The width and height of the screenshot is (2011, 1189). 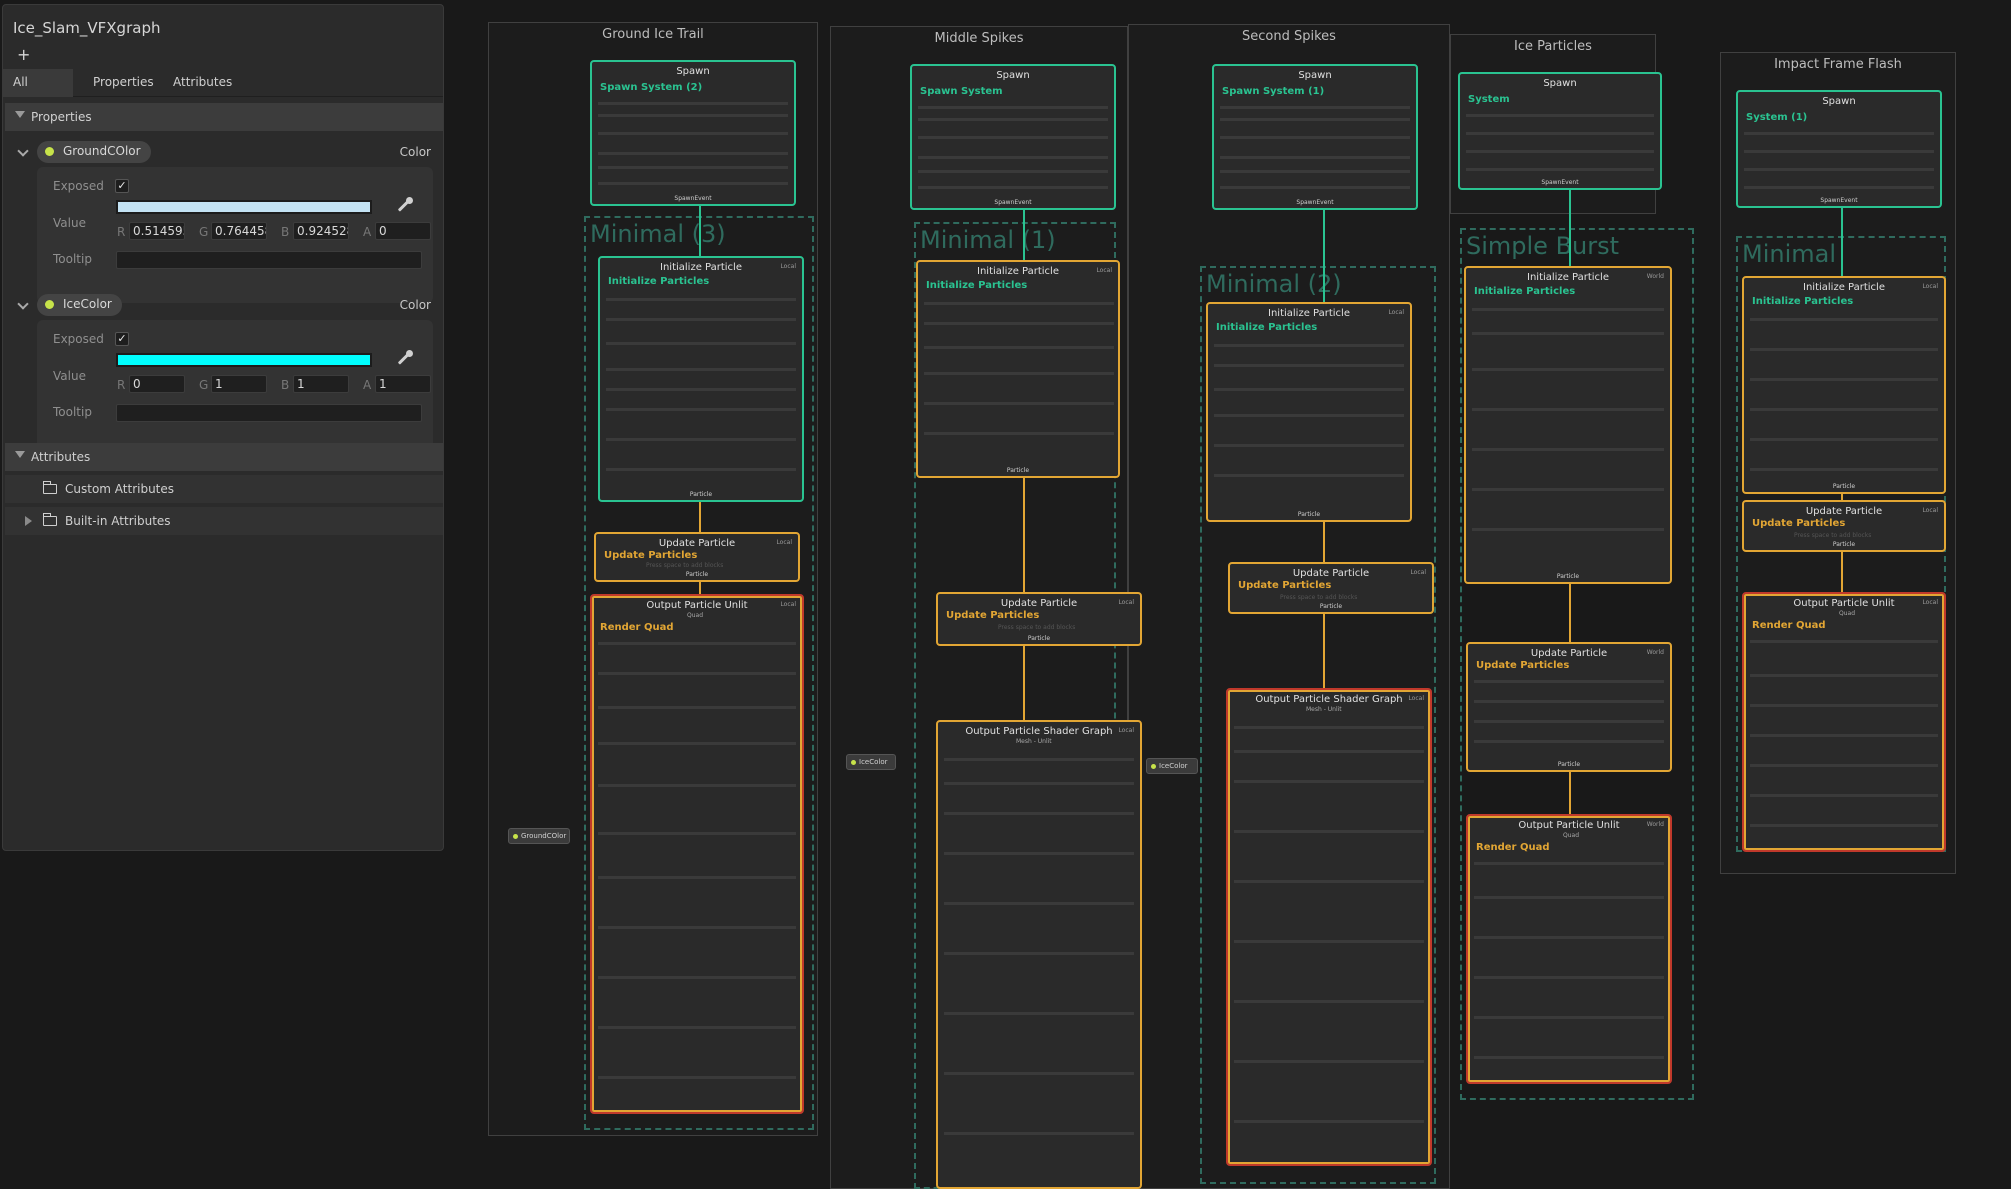 I want to click on system-title: Ground Ice Trail, so click(x=653, y=34).